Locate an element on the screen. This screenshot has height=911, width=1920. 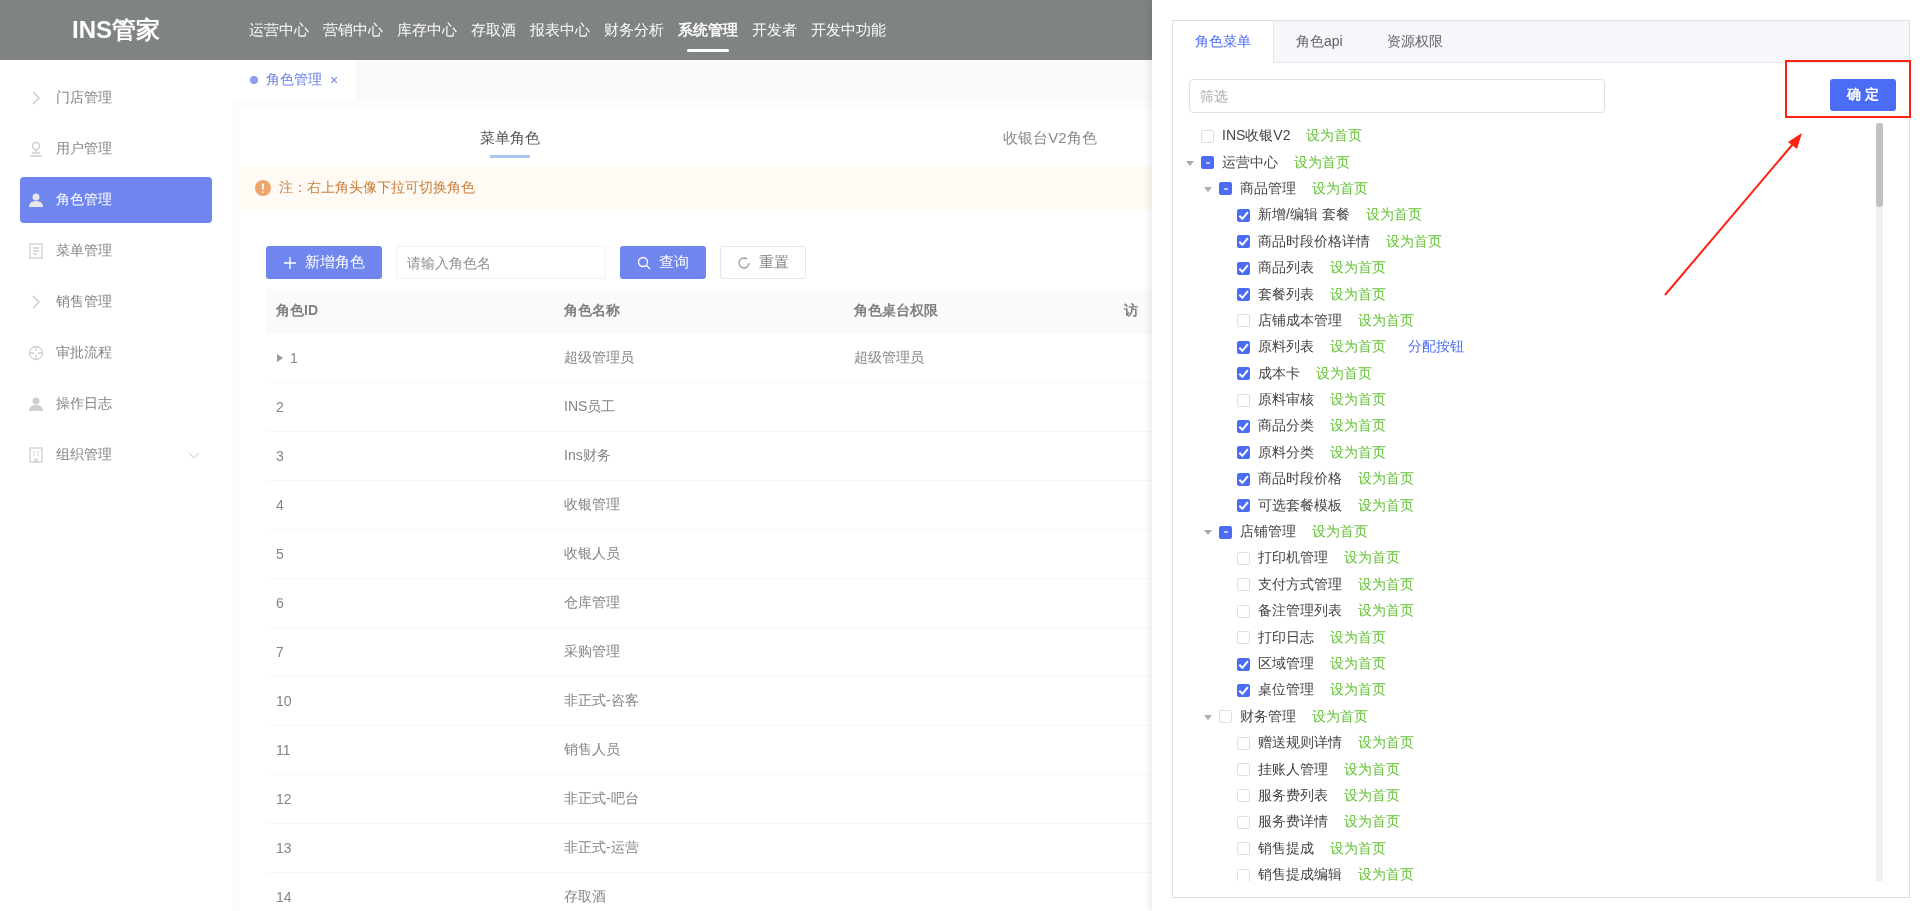
role-tab: 菜单角色 is located at coordinates (510, 138).